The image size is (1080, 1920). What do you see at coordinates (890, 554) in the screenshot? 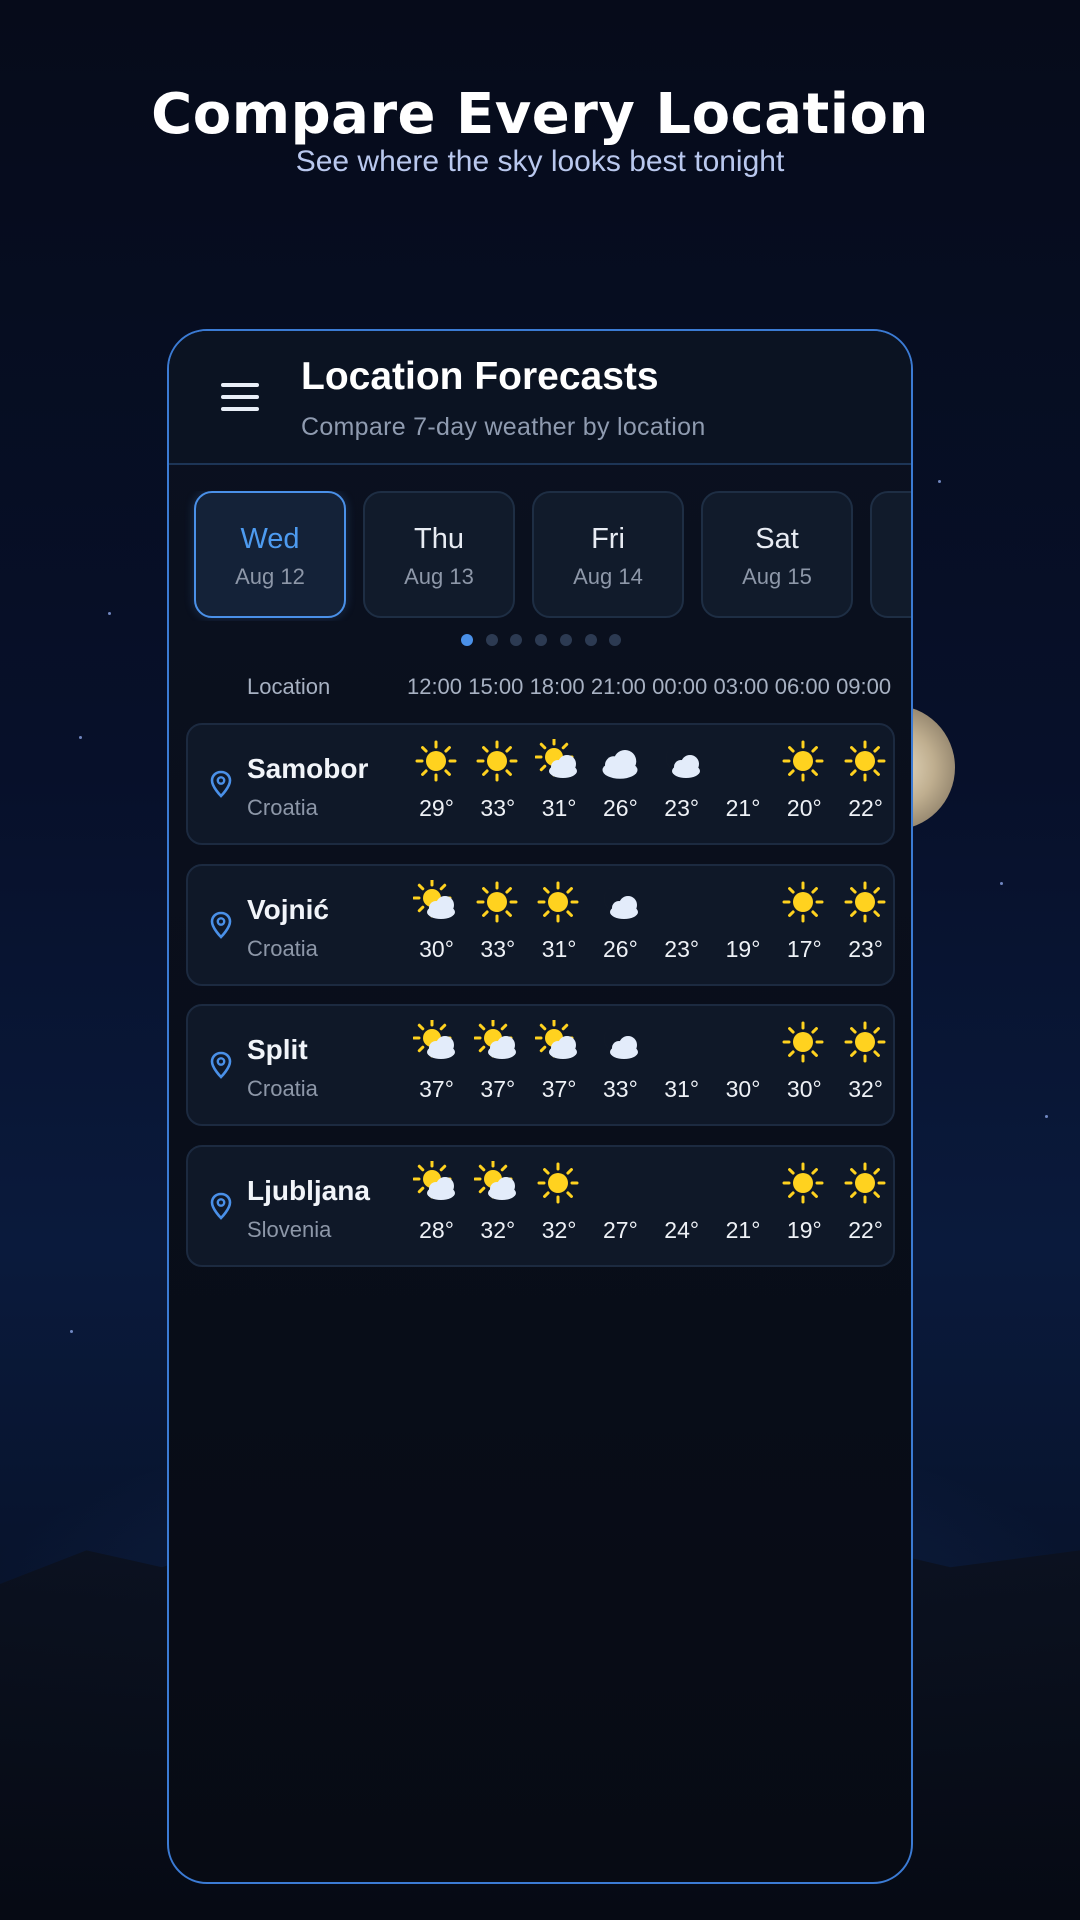
I see `day-tab-next-peek` at bounding box center [890, 554].